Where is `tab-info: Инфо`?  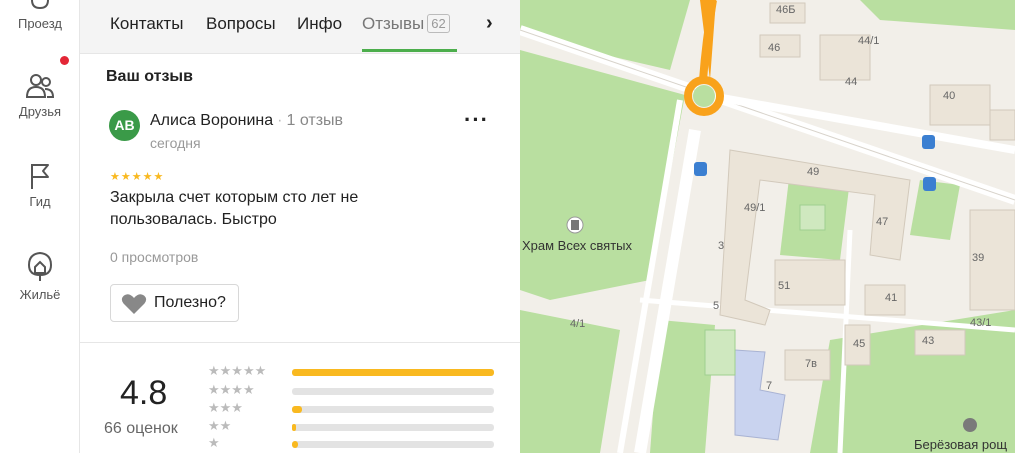
tab-info: Инфо is located at coordinates (319, 24).